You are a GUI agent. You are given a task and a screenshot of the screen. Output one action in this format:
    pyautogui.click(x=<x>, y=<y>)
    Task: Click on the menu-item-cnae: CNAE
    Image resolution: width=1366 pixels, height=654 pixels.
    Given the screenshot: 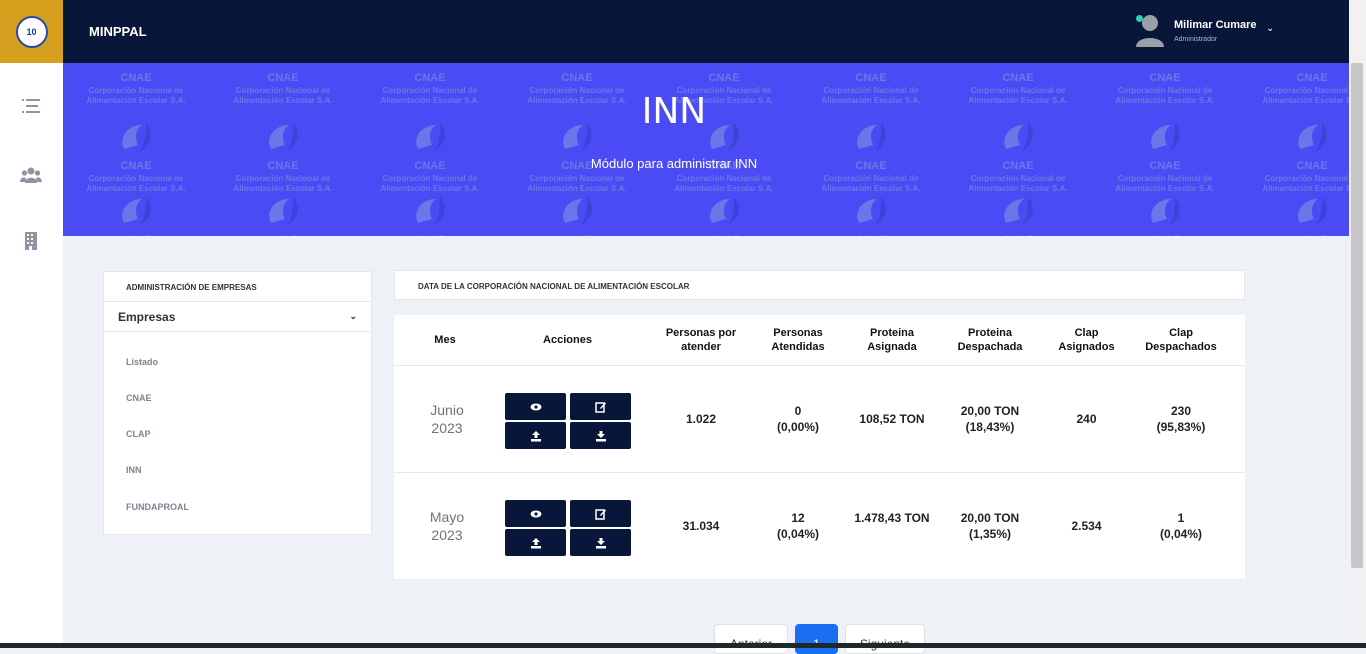 What is the action you would take?
    pyautogui.click(x=139, y=398)
    